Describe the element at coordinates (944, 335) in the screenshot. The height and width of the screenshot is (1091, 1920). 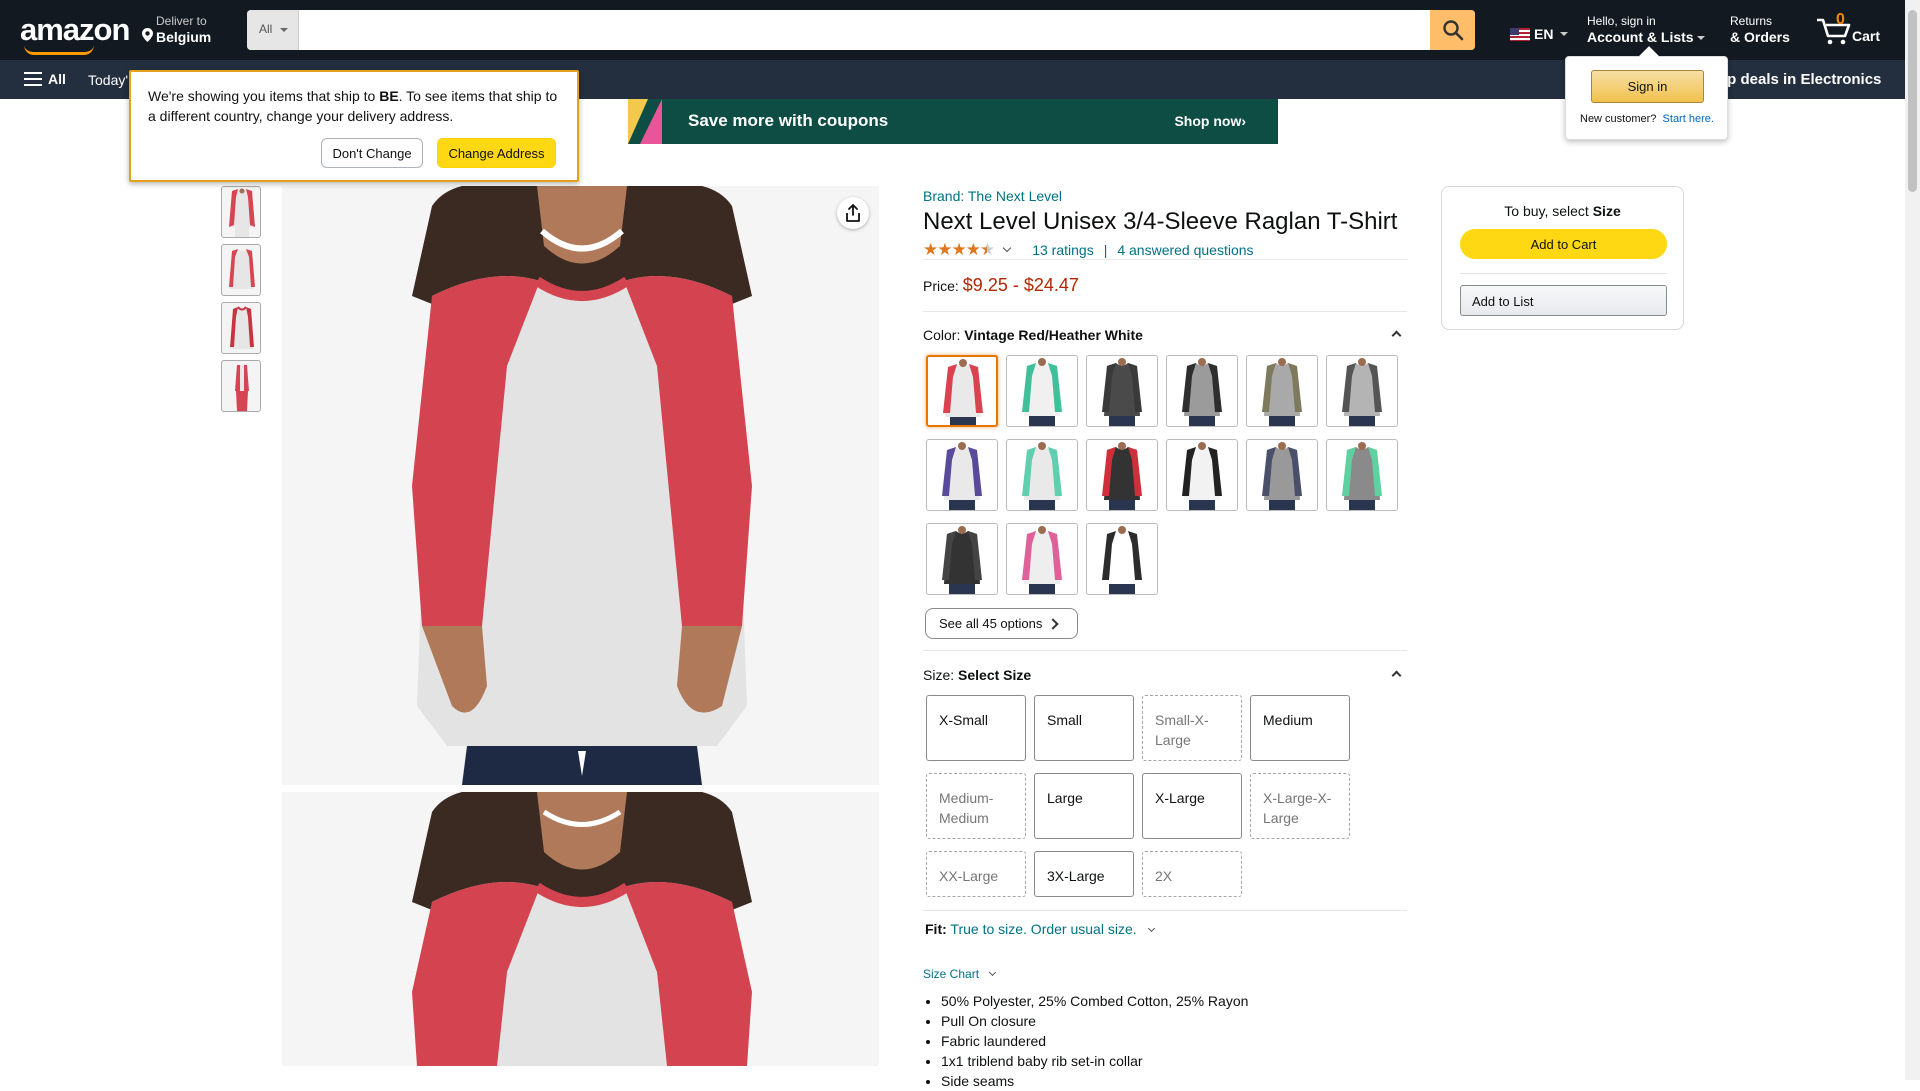
I see `color-label: Color:` at that location.